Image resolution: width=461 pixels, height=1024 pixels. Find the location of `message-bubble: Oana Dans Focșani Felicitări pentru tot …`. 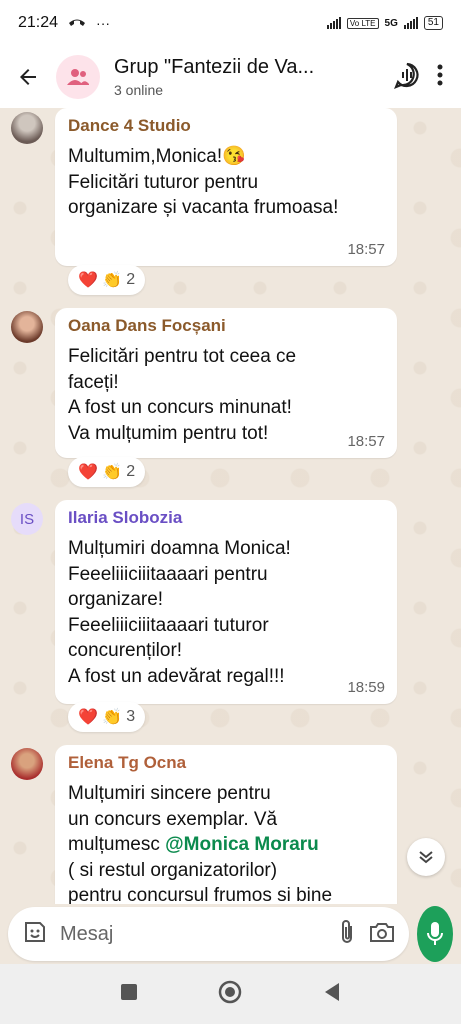

message-bubble: Oana Dans Focșani Felicitări pentru tot … is located at coordinates (226, 383).